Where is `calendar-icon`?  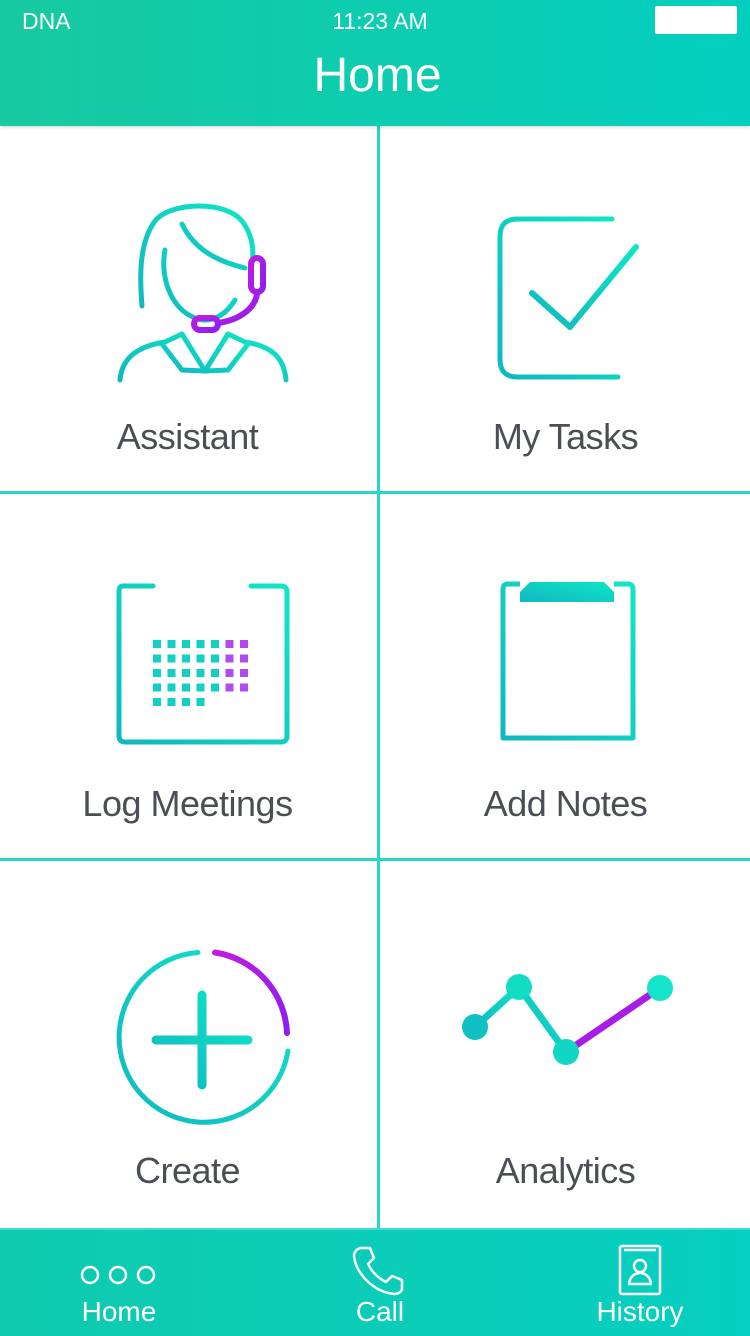
calendar-icon is located at coordinates (203, 658).